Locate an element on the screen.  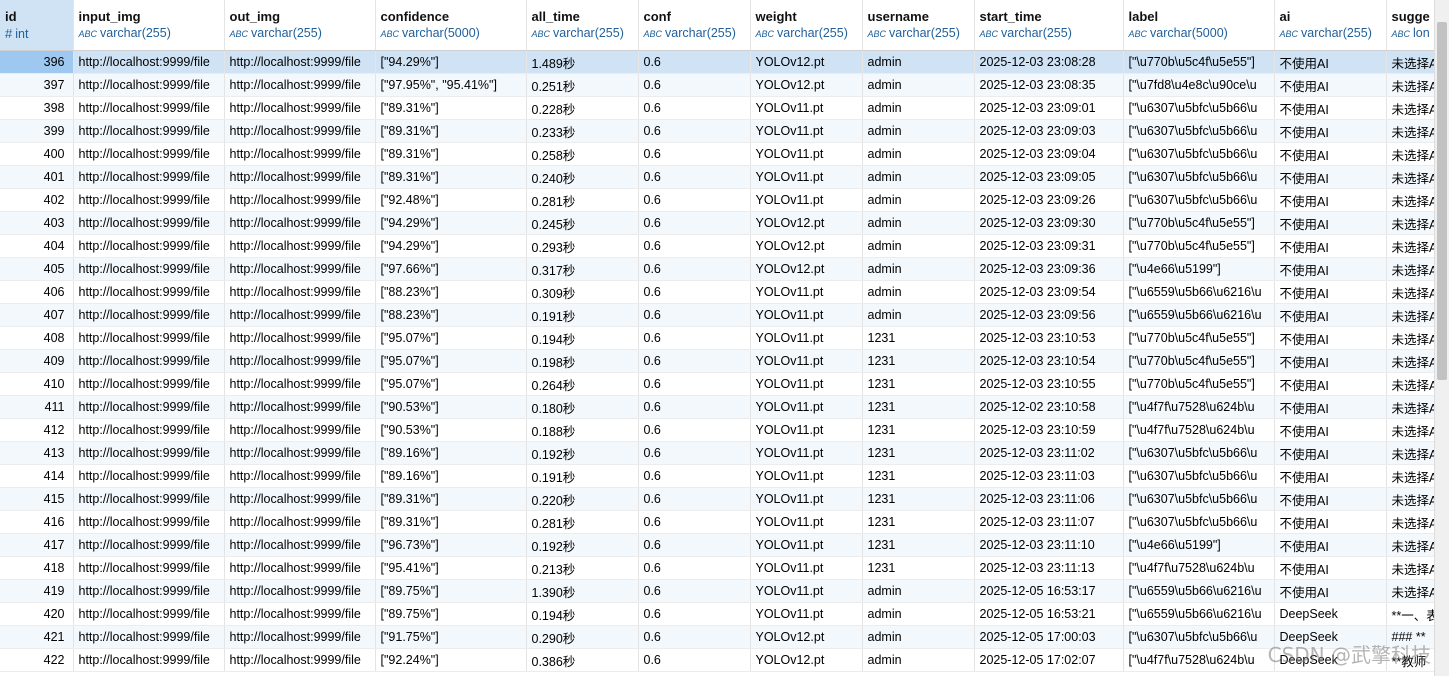
column-header-id: id # int is located at coordinates (37, 25).